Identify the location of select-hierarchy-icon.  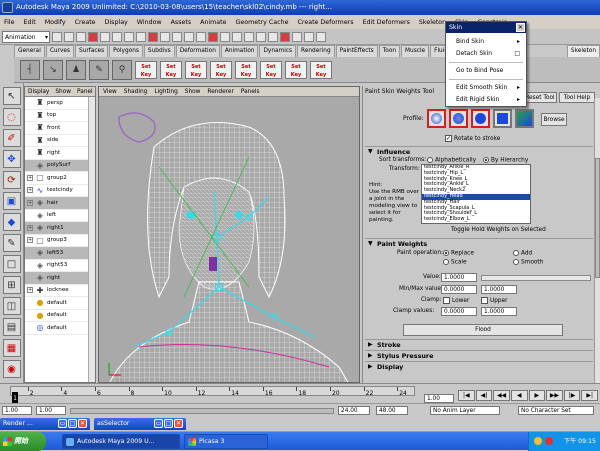
(93, 36).